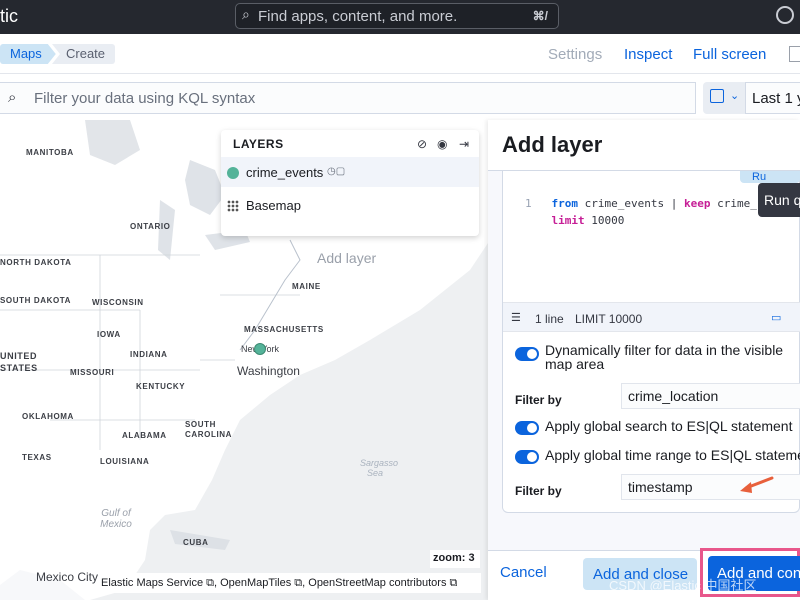 Image resolution: width=800 pixels, height=600 pixels. Describe the element at coordinates (683, 585) in the screenshot. I see `watermark: CSDN @Elastic 中国社区` at that location.